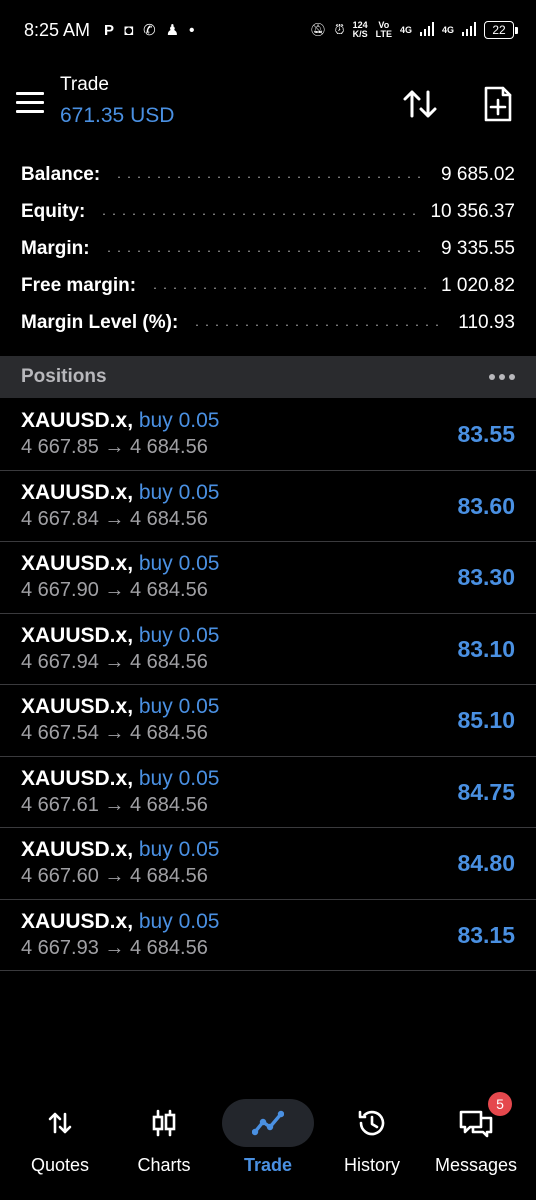 The height and width of the screenshot is (1200, 536). Describe the element at coordinates (498, 104) in the screenshot. I see `new-order-icon` at that location.